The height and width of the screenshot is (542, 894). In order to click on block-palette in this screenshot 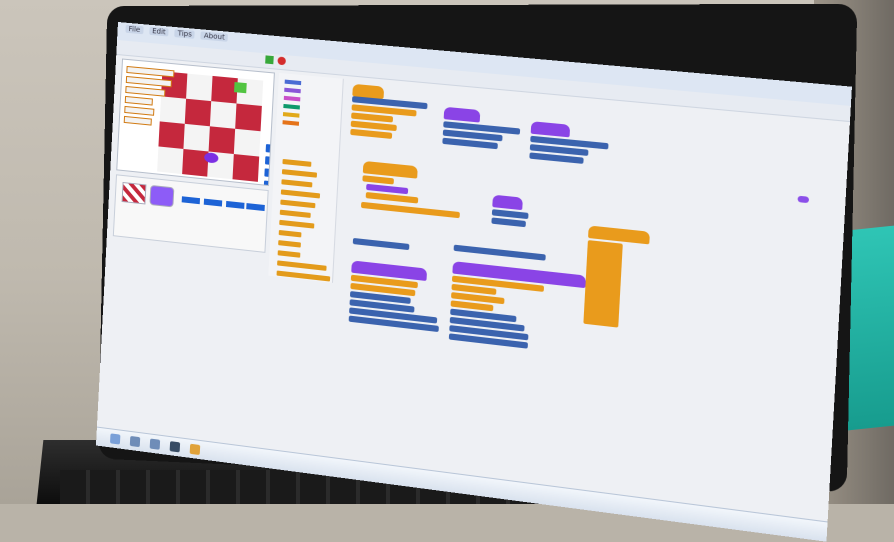, I will do `click(306, 177)`.